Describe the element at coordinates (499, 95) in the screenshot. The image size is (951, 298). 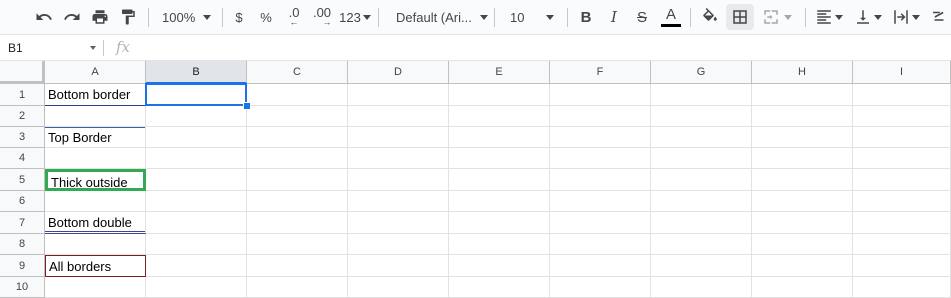
I see `cell-e1` at that location.